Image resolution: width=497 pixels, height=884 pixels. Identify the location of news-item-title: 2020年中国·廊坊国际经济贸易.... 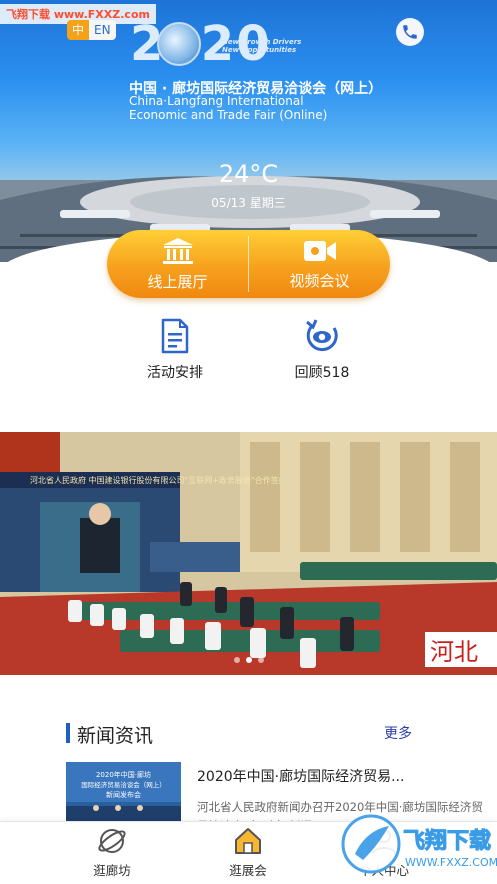
(301, 777).